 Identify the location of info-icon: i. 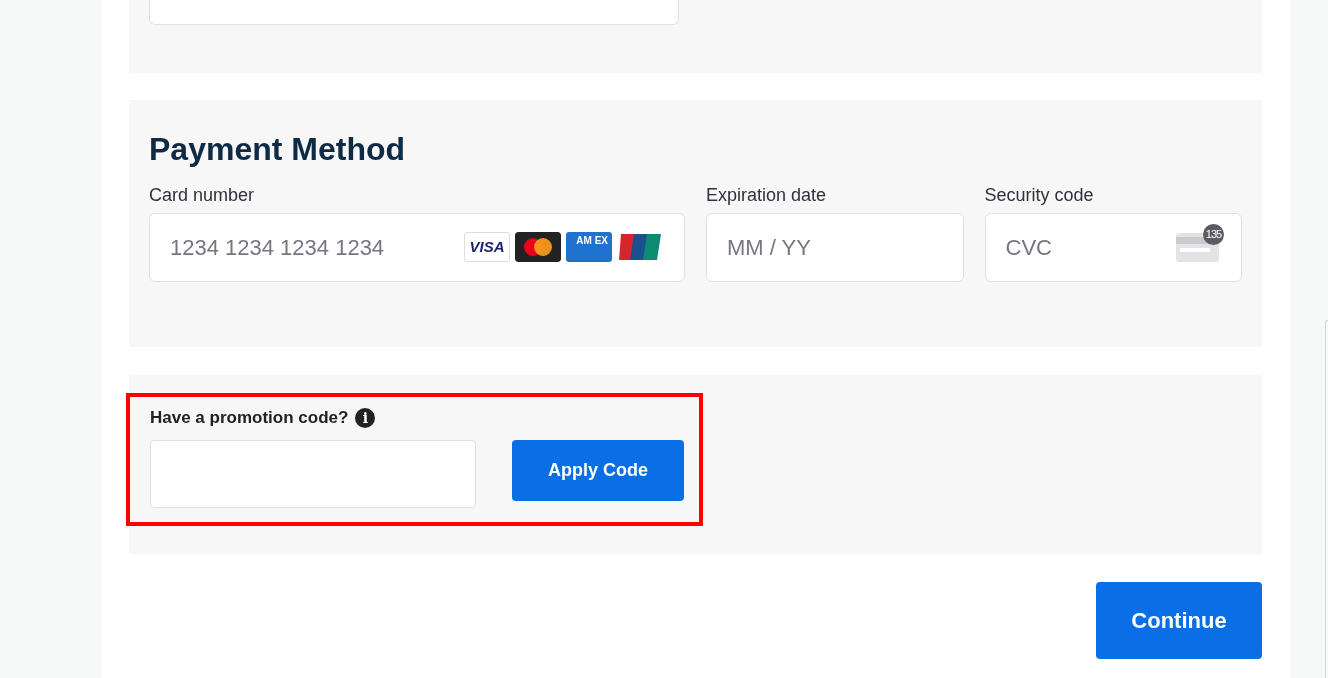
(365, 418).